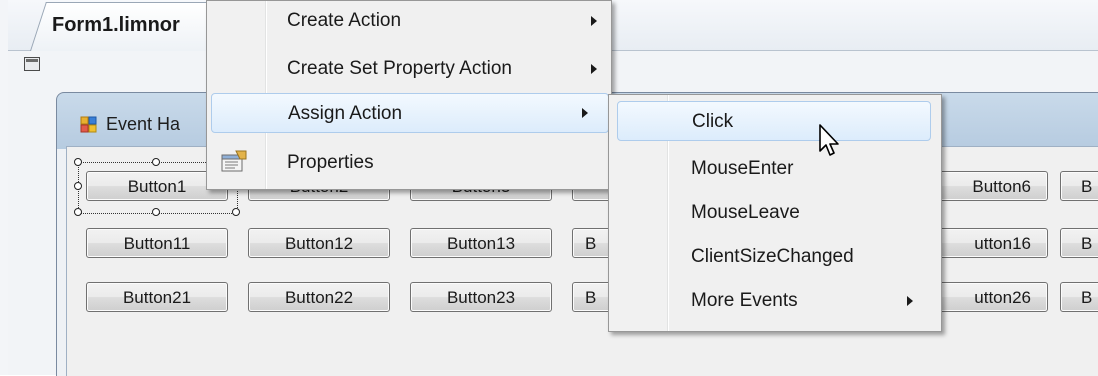 The width and height of the screenshot is (1098, 376). I want to click on menu-item-label: Assign Action, so click(345, 113).